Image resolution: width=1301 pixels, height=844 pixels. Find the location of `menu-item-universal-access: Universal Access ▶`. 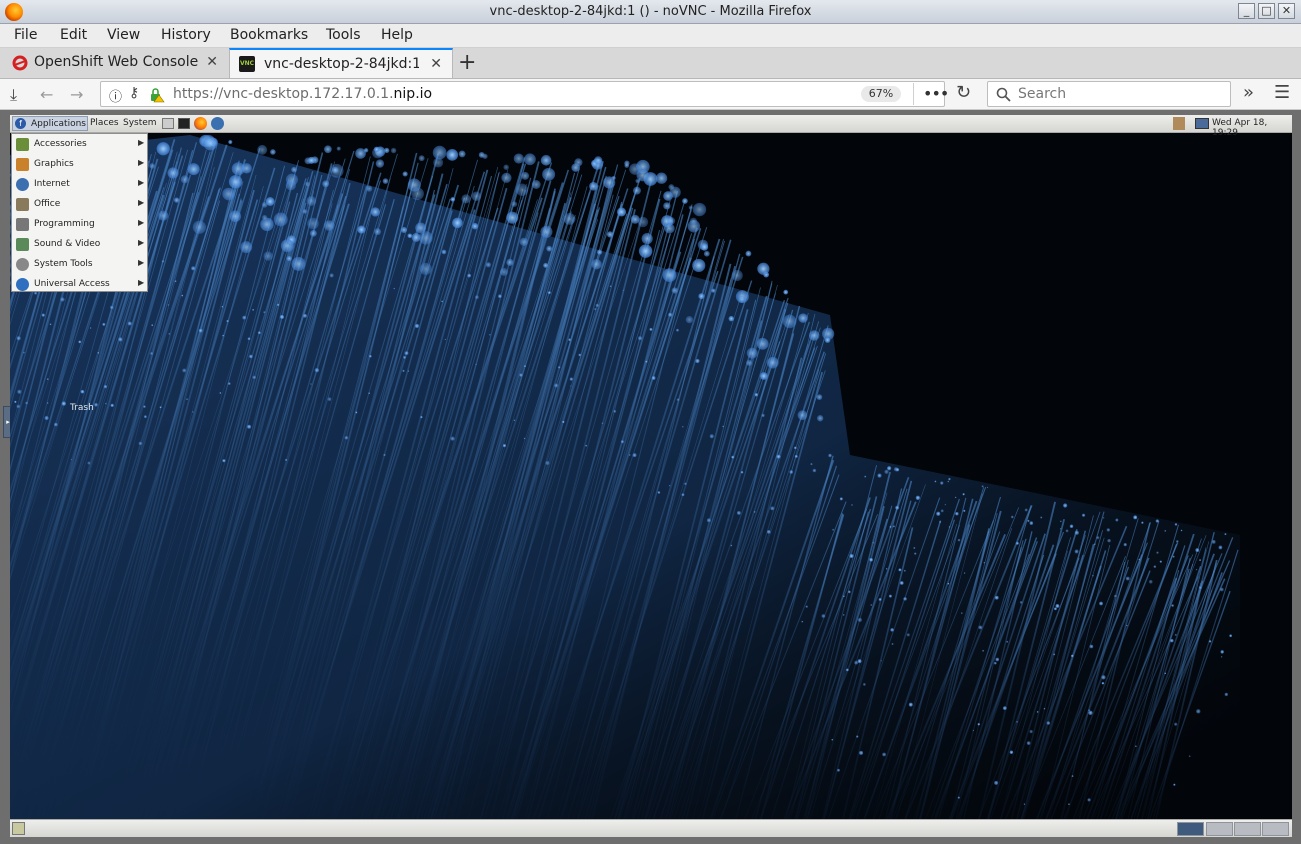

menu-item-universal-access: Universal Access ▶ is located at coordinates (79, 284).